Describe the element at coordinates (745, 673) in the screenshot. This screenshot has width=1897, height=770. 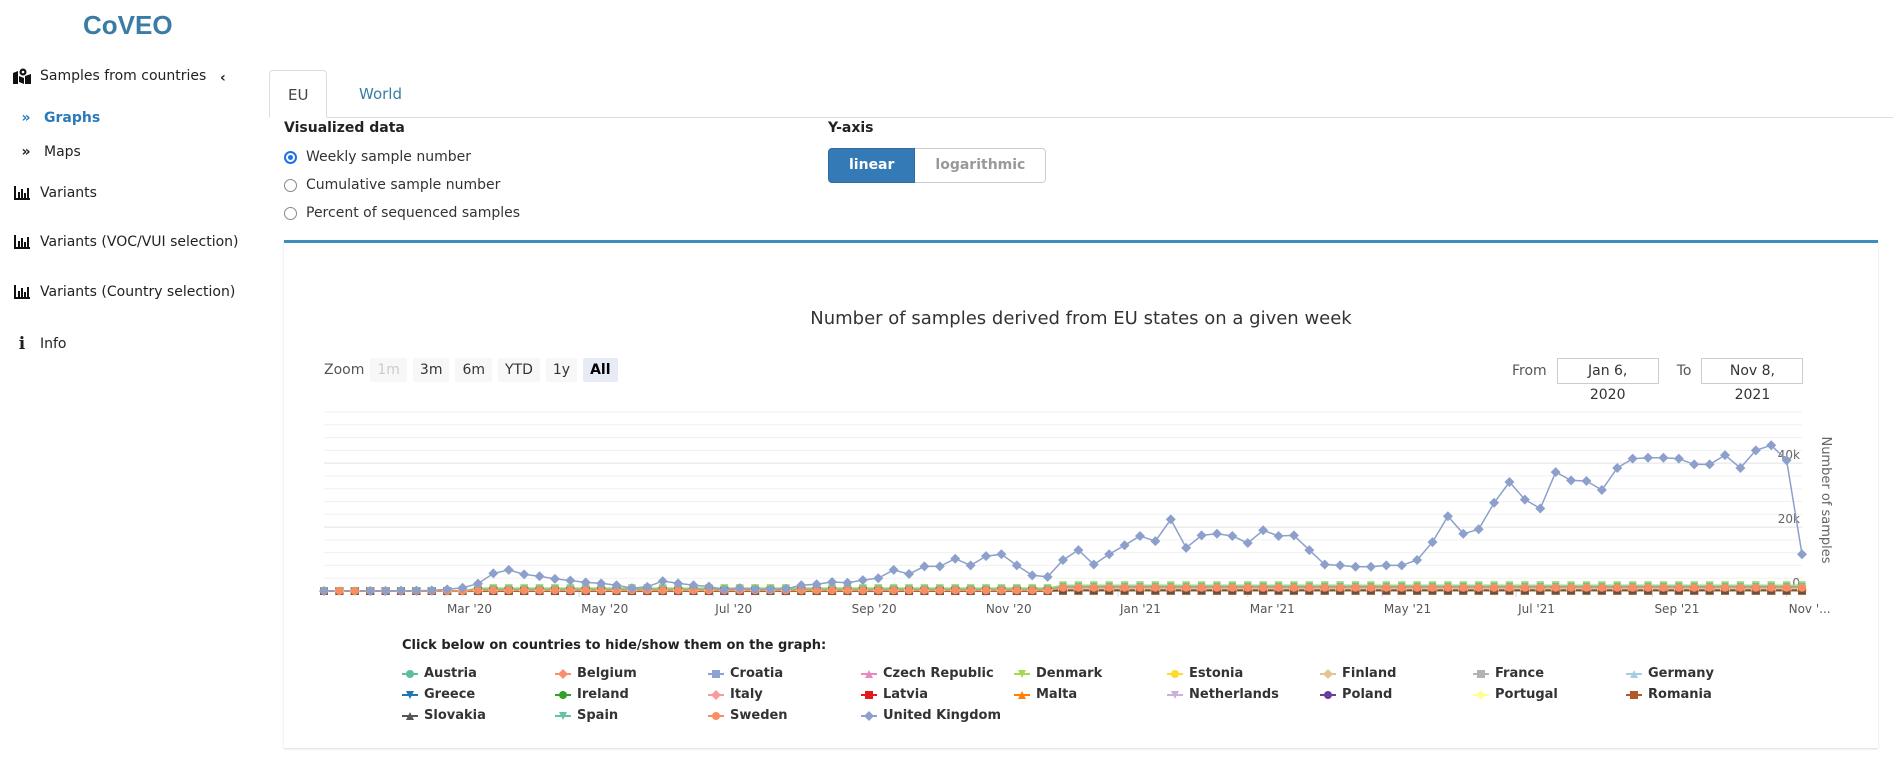
I see `legend-item-croatia: Croatia` at that location.